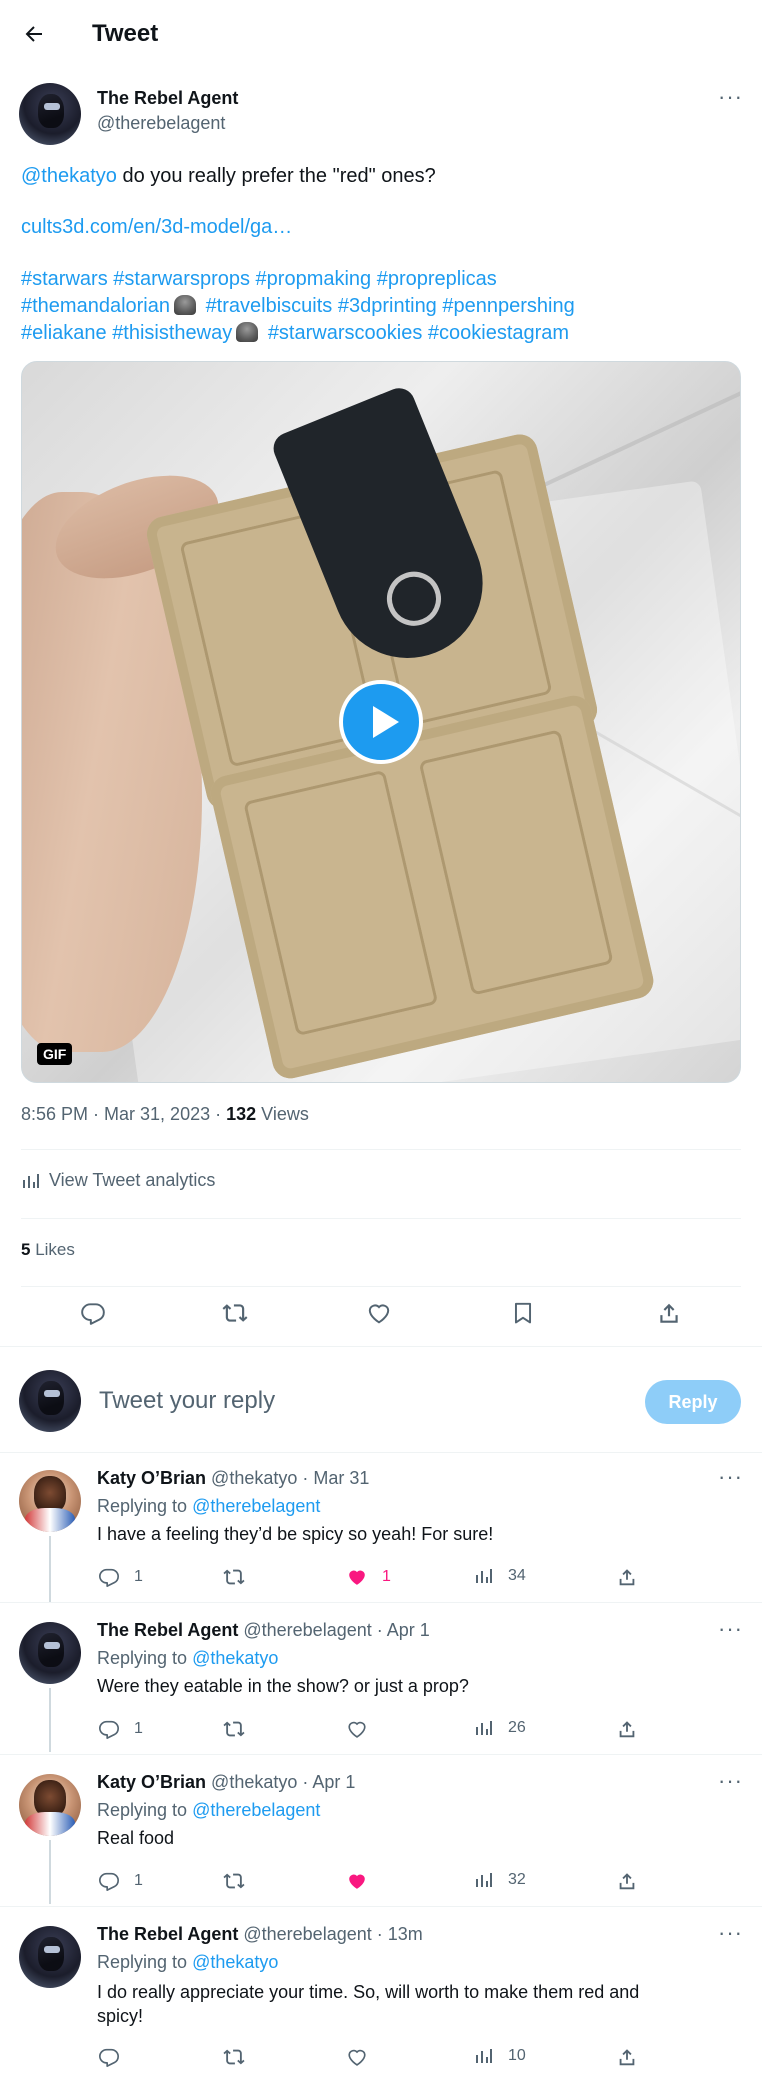 The height and width of the screenshot is (2086, 762). I want to click on hashtag: #starwarsprops, so click(181, 279).